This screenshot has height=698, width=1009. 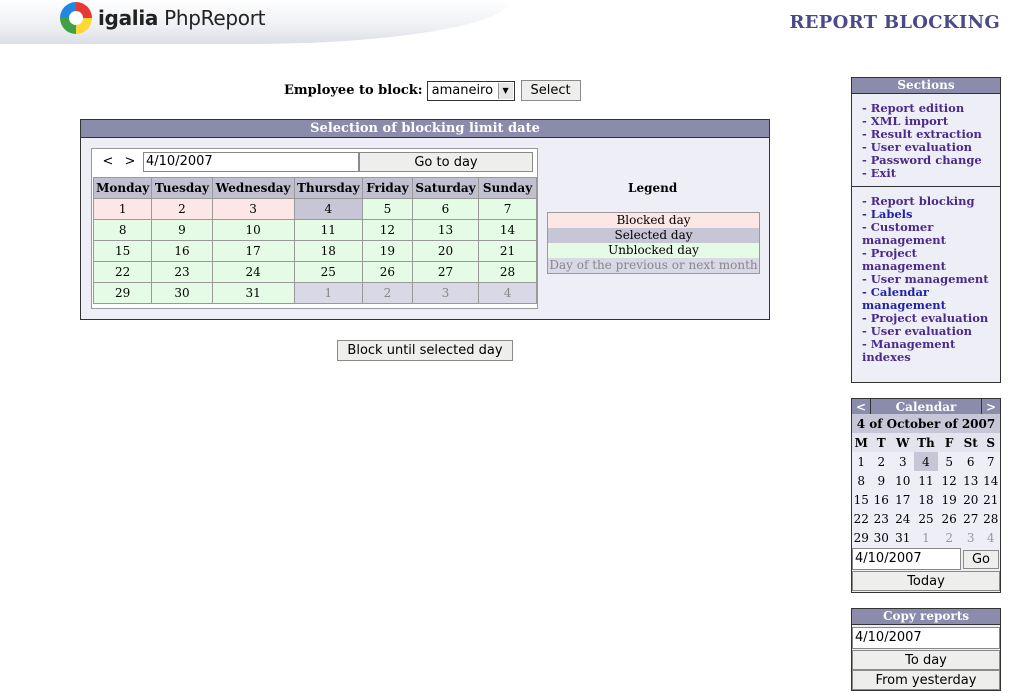 What do you see at coordinates (425, 350) in the screenshot?
I see `block-until-selected-day-button: Block until selected day` at bounding box center [425, 350].